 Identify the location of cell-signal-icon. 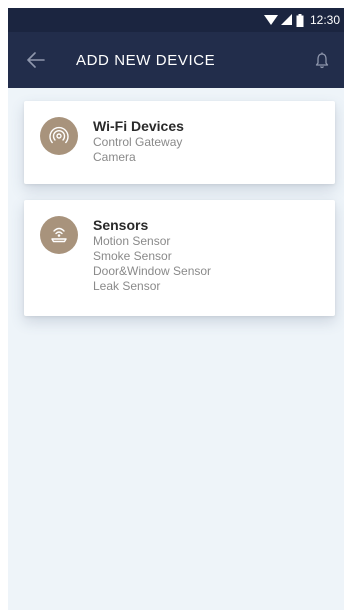
(286, 19).